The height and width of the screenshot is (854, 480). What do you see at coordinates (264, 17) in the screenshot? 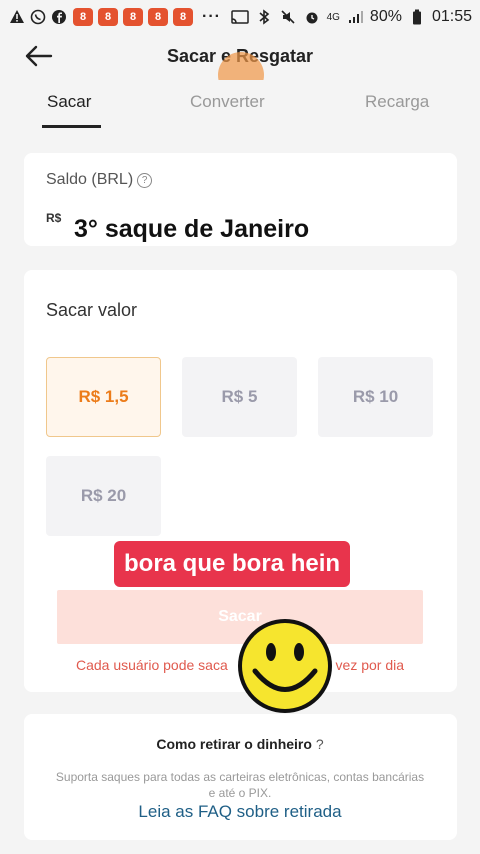
I see `bluetooth-icon` at bounding box center [264, 17].